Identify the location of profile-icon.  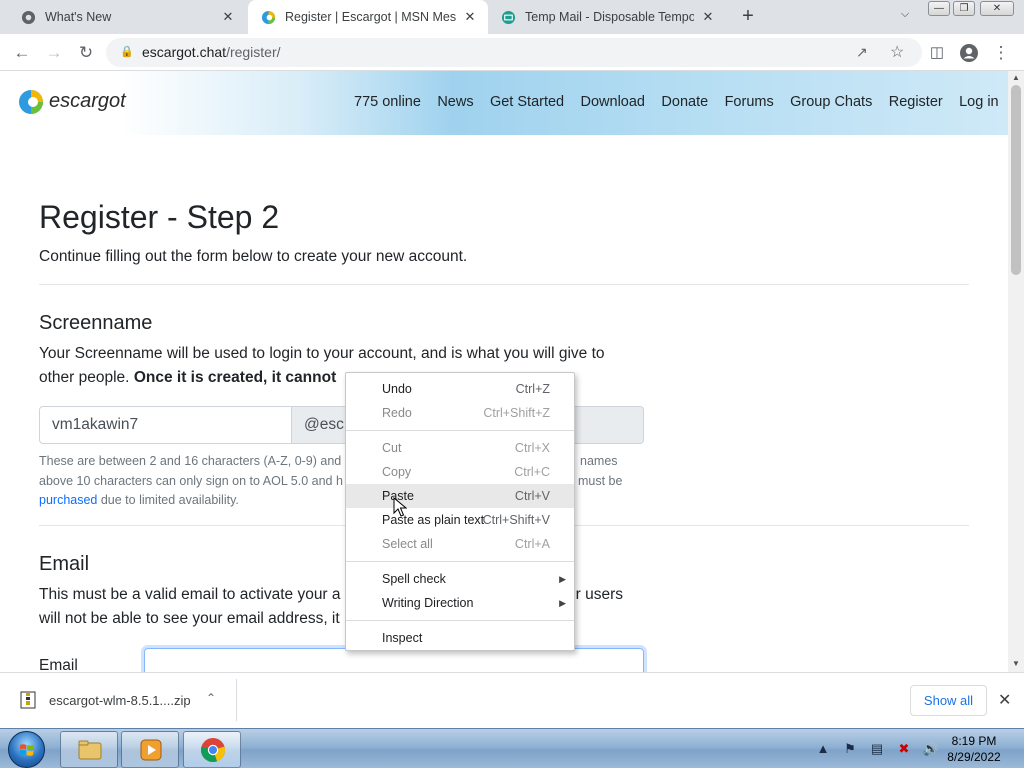
(969, 53).